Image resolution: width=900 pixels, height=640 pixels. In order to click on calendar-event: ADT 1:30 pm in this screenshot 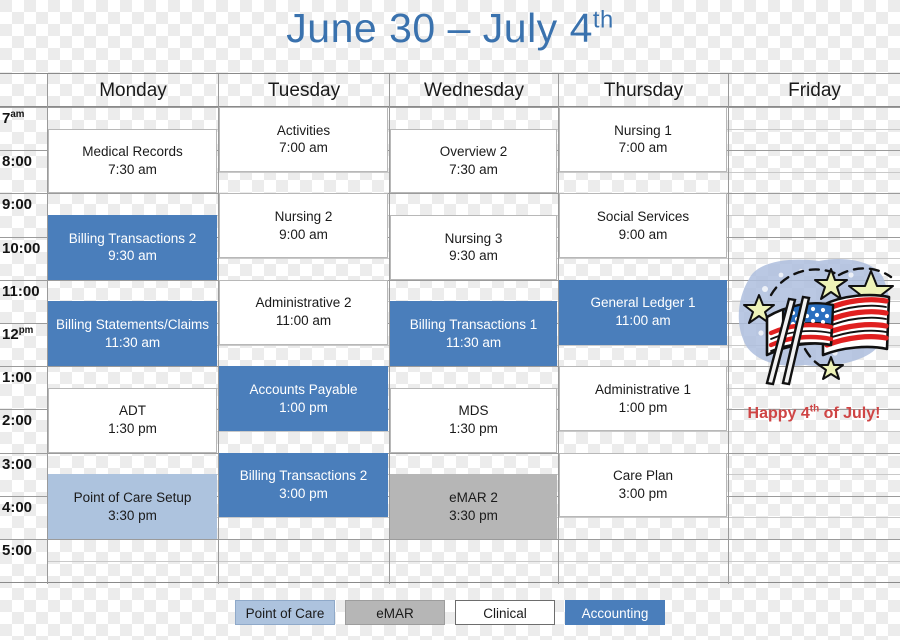, I will do `click(132, 420)`.